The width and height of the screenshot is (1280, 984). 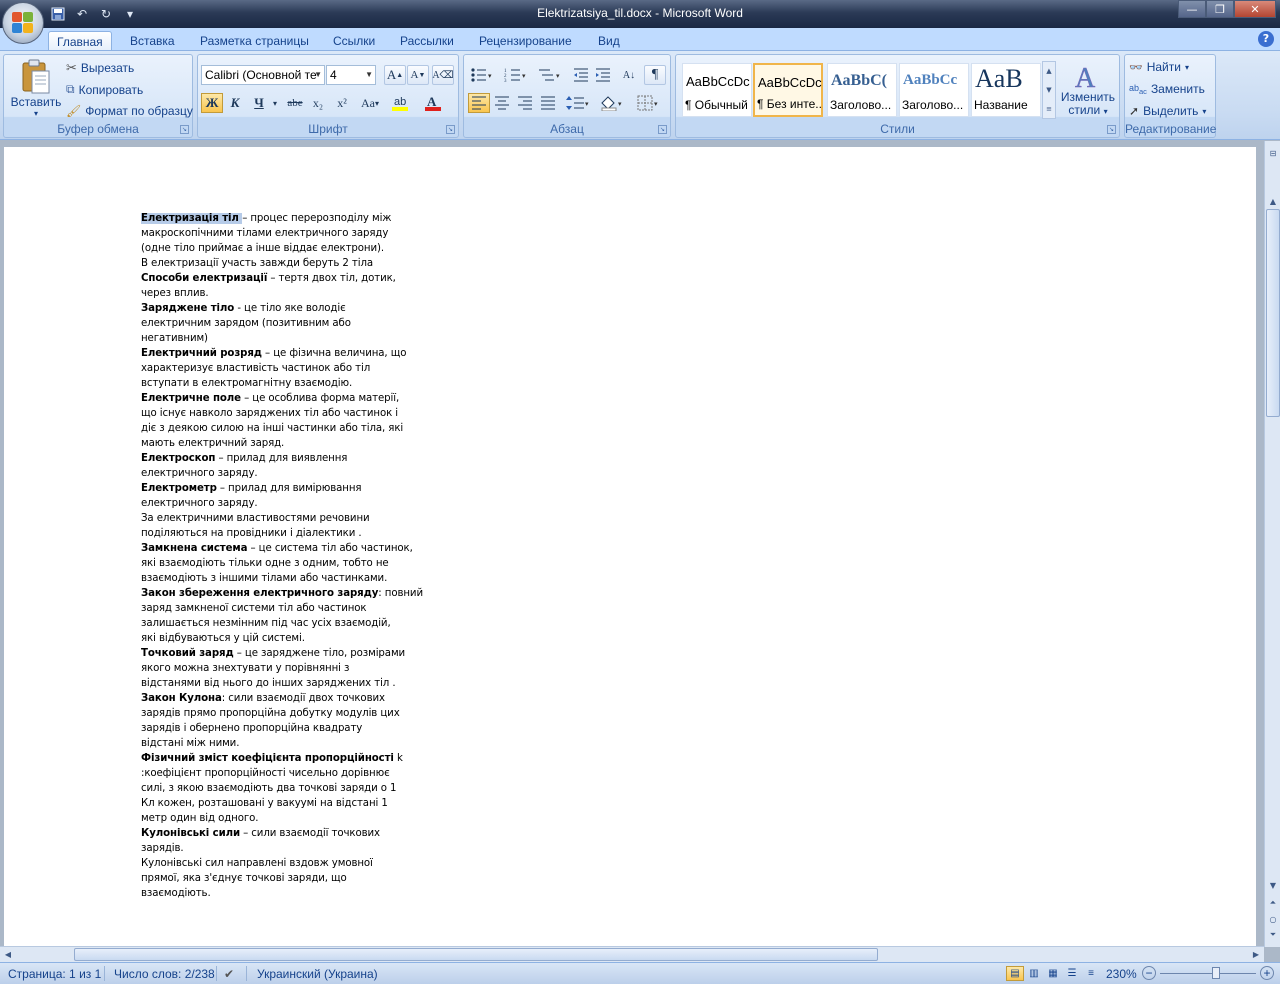 I want to click on document-line: заряд замкненої системи тіл або частинок, so click(x=277, y=608).